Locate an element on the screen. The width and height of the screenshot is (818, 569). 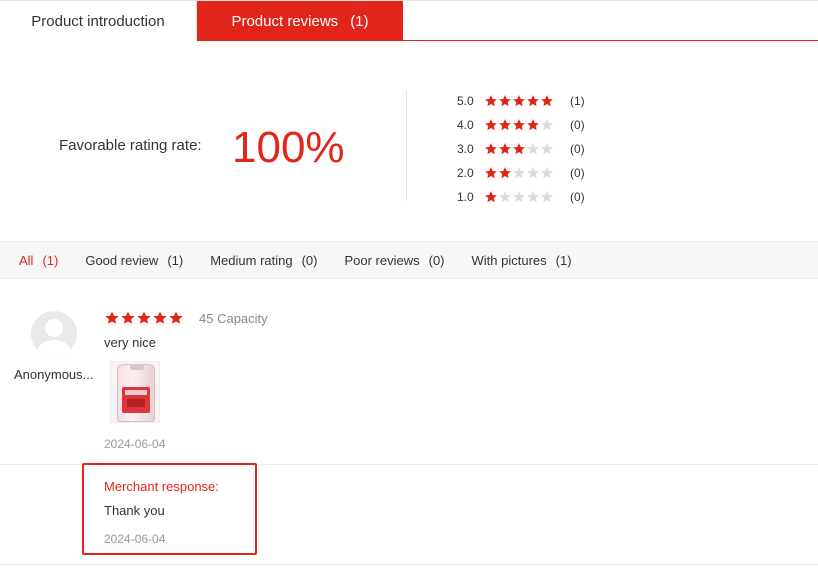
filter-medium-rating: Medium rating (0) is located at coordinates (263, 260).